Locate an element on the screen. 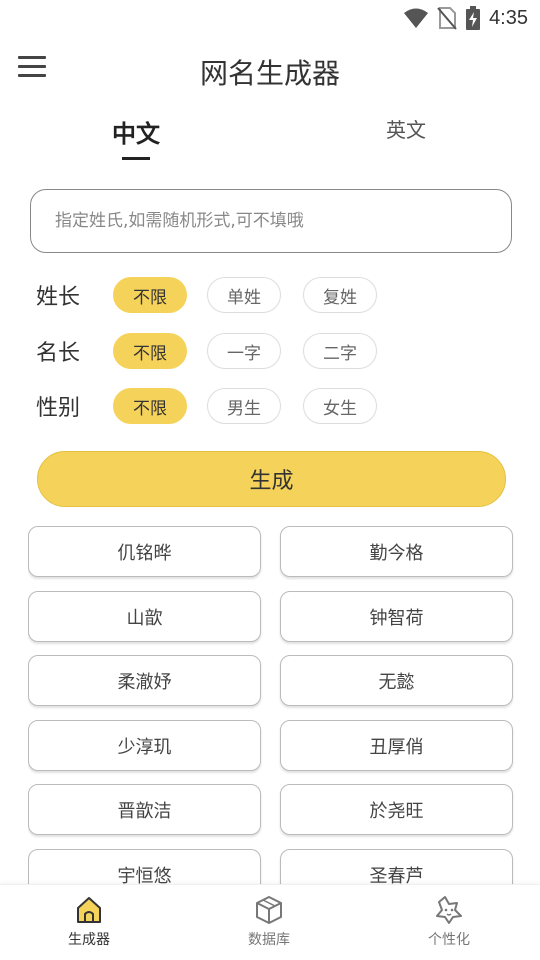  nav-item-personalize: 个性化 is located at coordinates (449, 922).